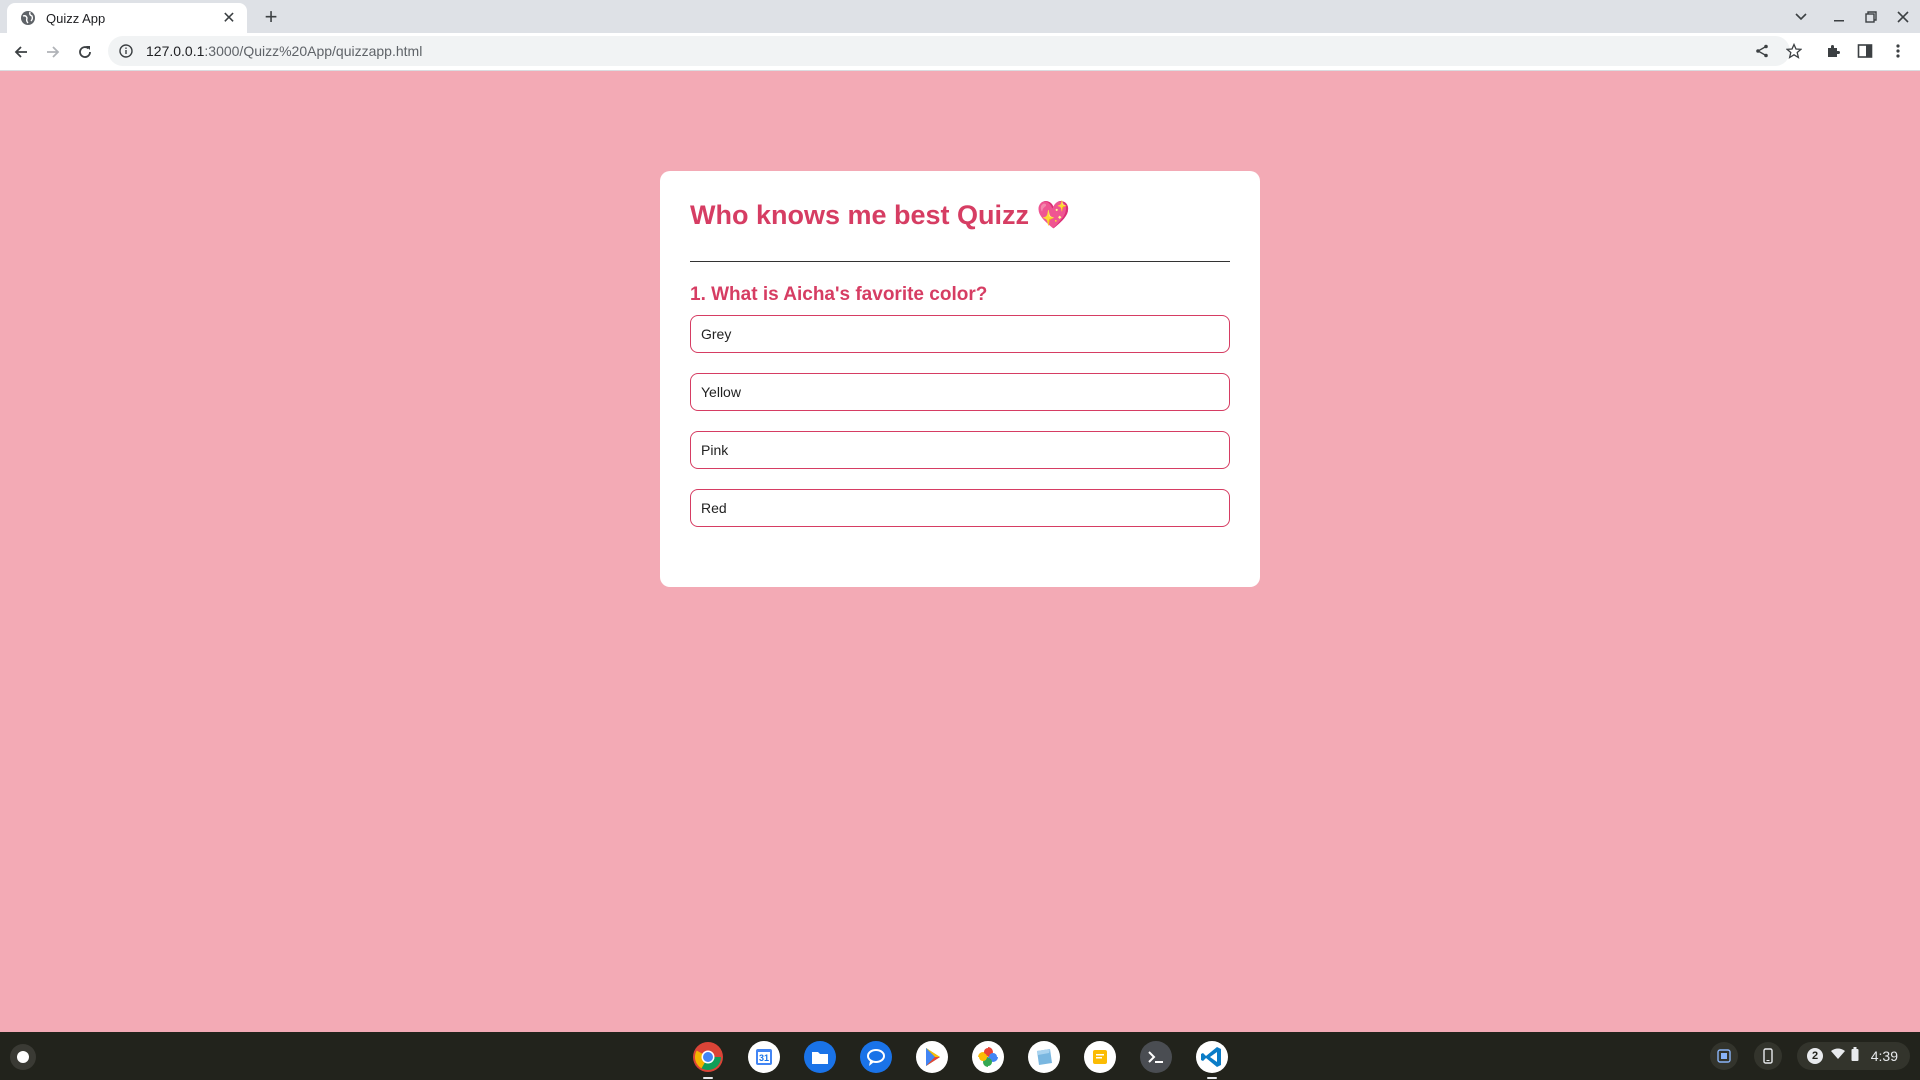 The height and width of the screenshot is (1080, 1920). I want to click on close-window-icon, so click(1903, 17).